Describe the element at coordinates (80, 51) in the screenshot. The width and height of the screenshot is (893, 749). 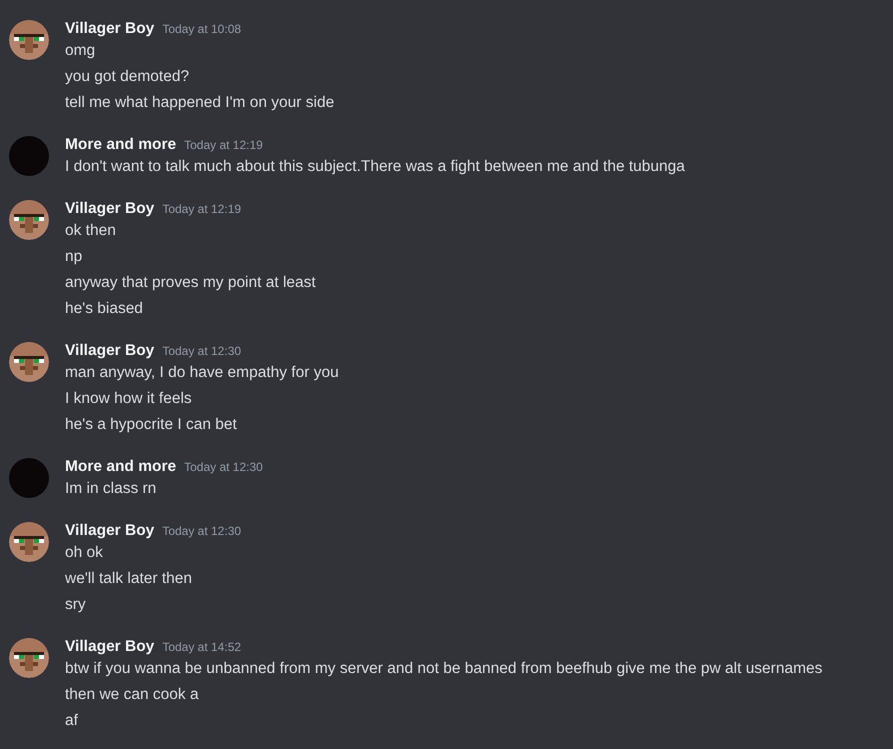
I see `message-text: omg` at that location.